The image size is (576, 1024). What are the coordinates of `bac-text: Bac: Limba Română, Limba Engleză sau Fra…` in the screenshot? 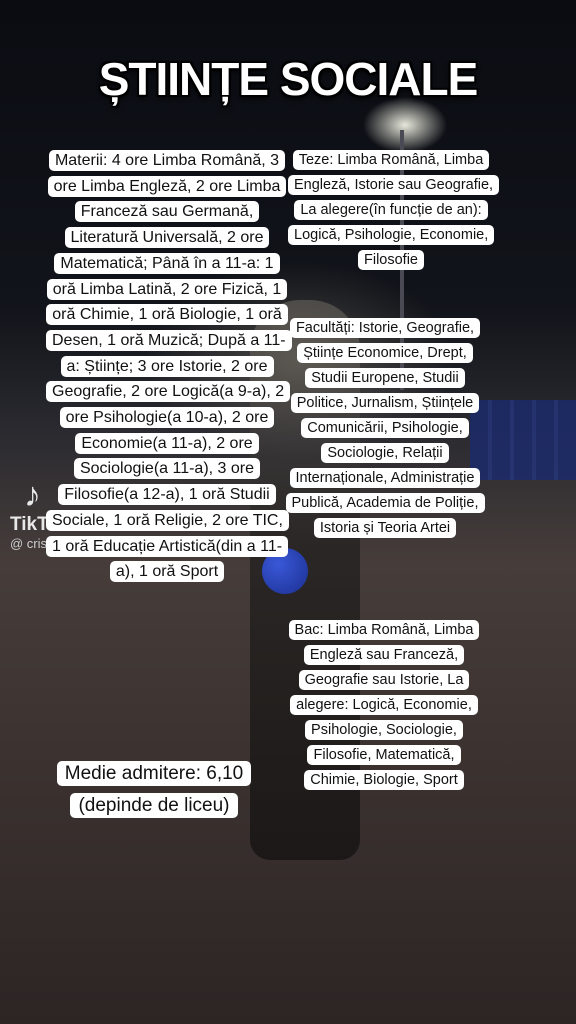 It's located at (384, 705).